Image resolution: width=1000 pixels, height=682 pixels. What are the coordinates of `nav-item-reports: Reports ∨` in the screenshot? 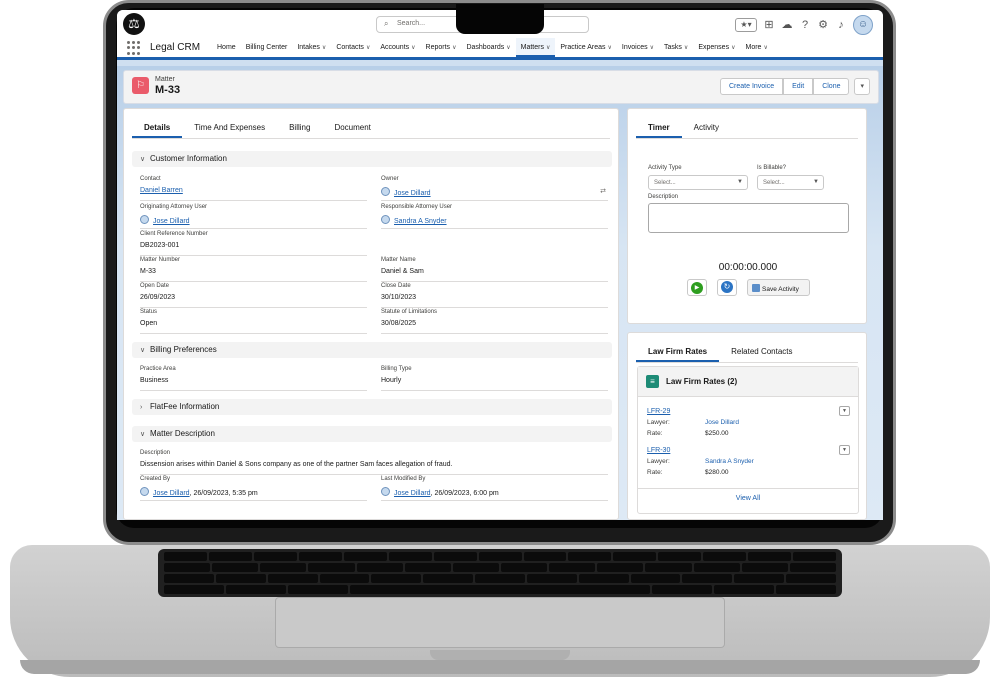 It's located at (441, 47).